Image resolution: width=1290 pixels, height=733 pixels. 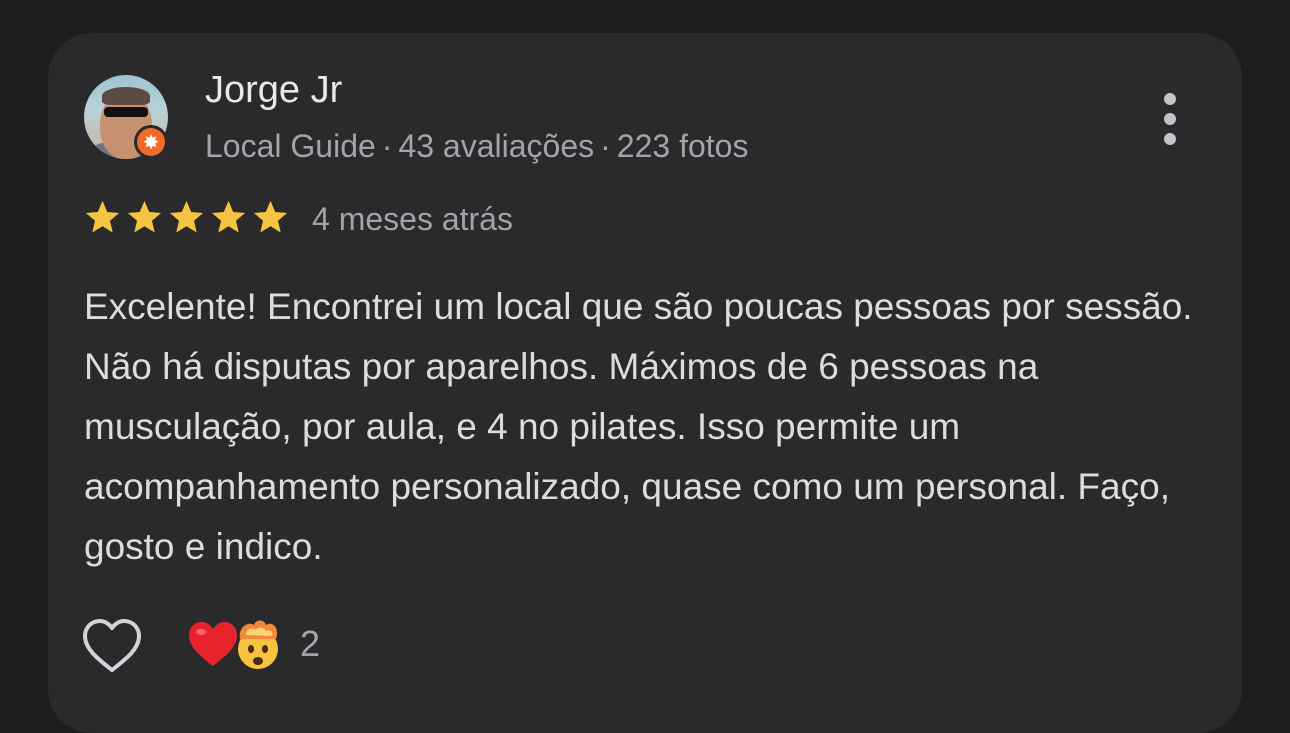 I want to click on review-time: 4 meses atrás, so click(x=412, y=219).